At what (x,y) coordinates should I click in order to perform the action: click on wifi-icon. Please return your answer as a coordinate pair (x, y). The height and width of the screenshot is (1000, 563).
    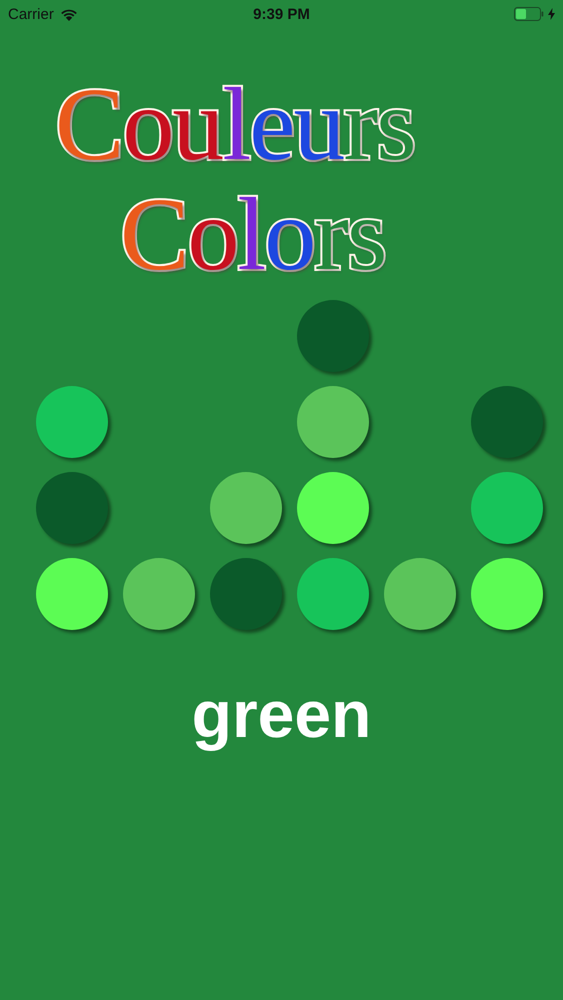
    Looking at the image, I should click on (69, 14).